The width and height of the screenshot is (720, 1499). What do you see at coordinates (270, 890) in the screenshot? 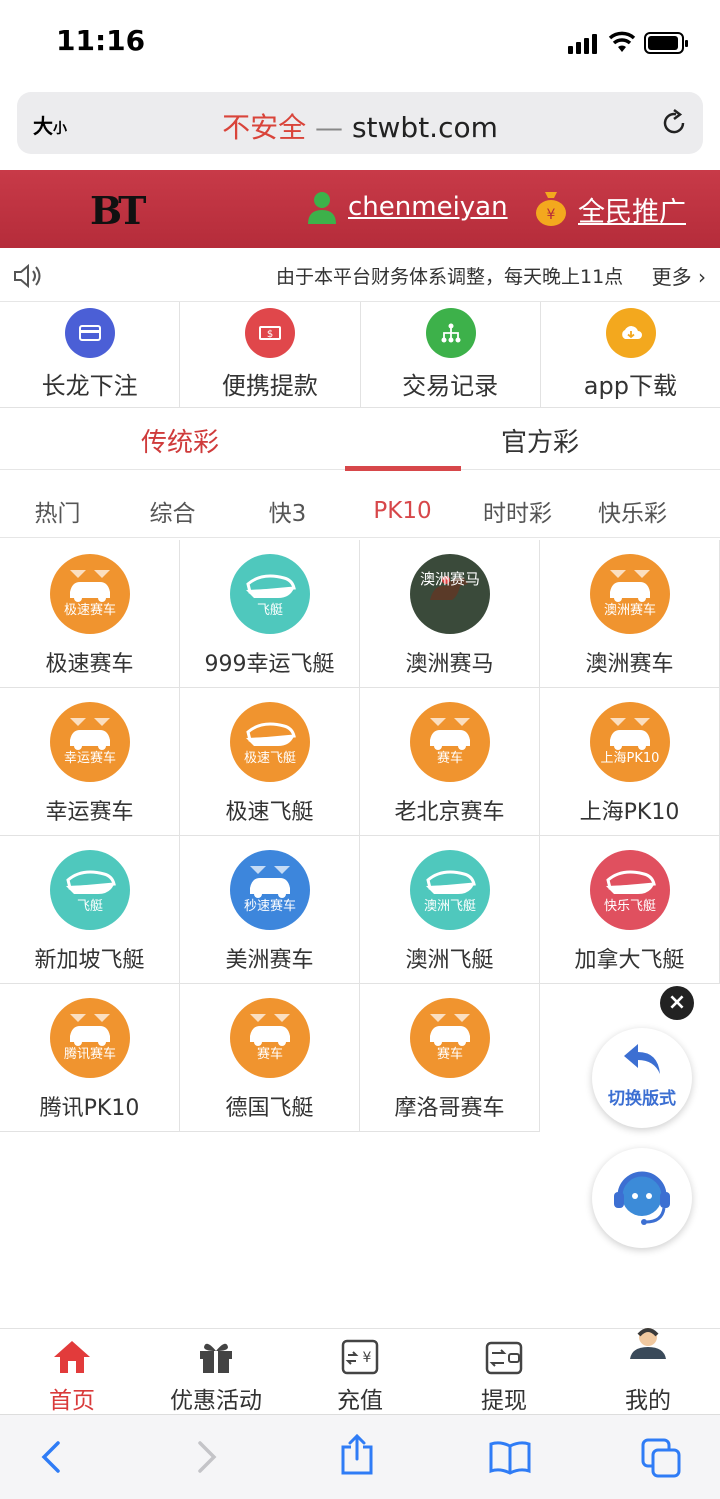
I see `race-car-icon: 秒速赛车` at bounding box center [270, 890].